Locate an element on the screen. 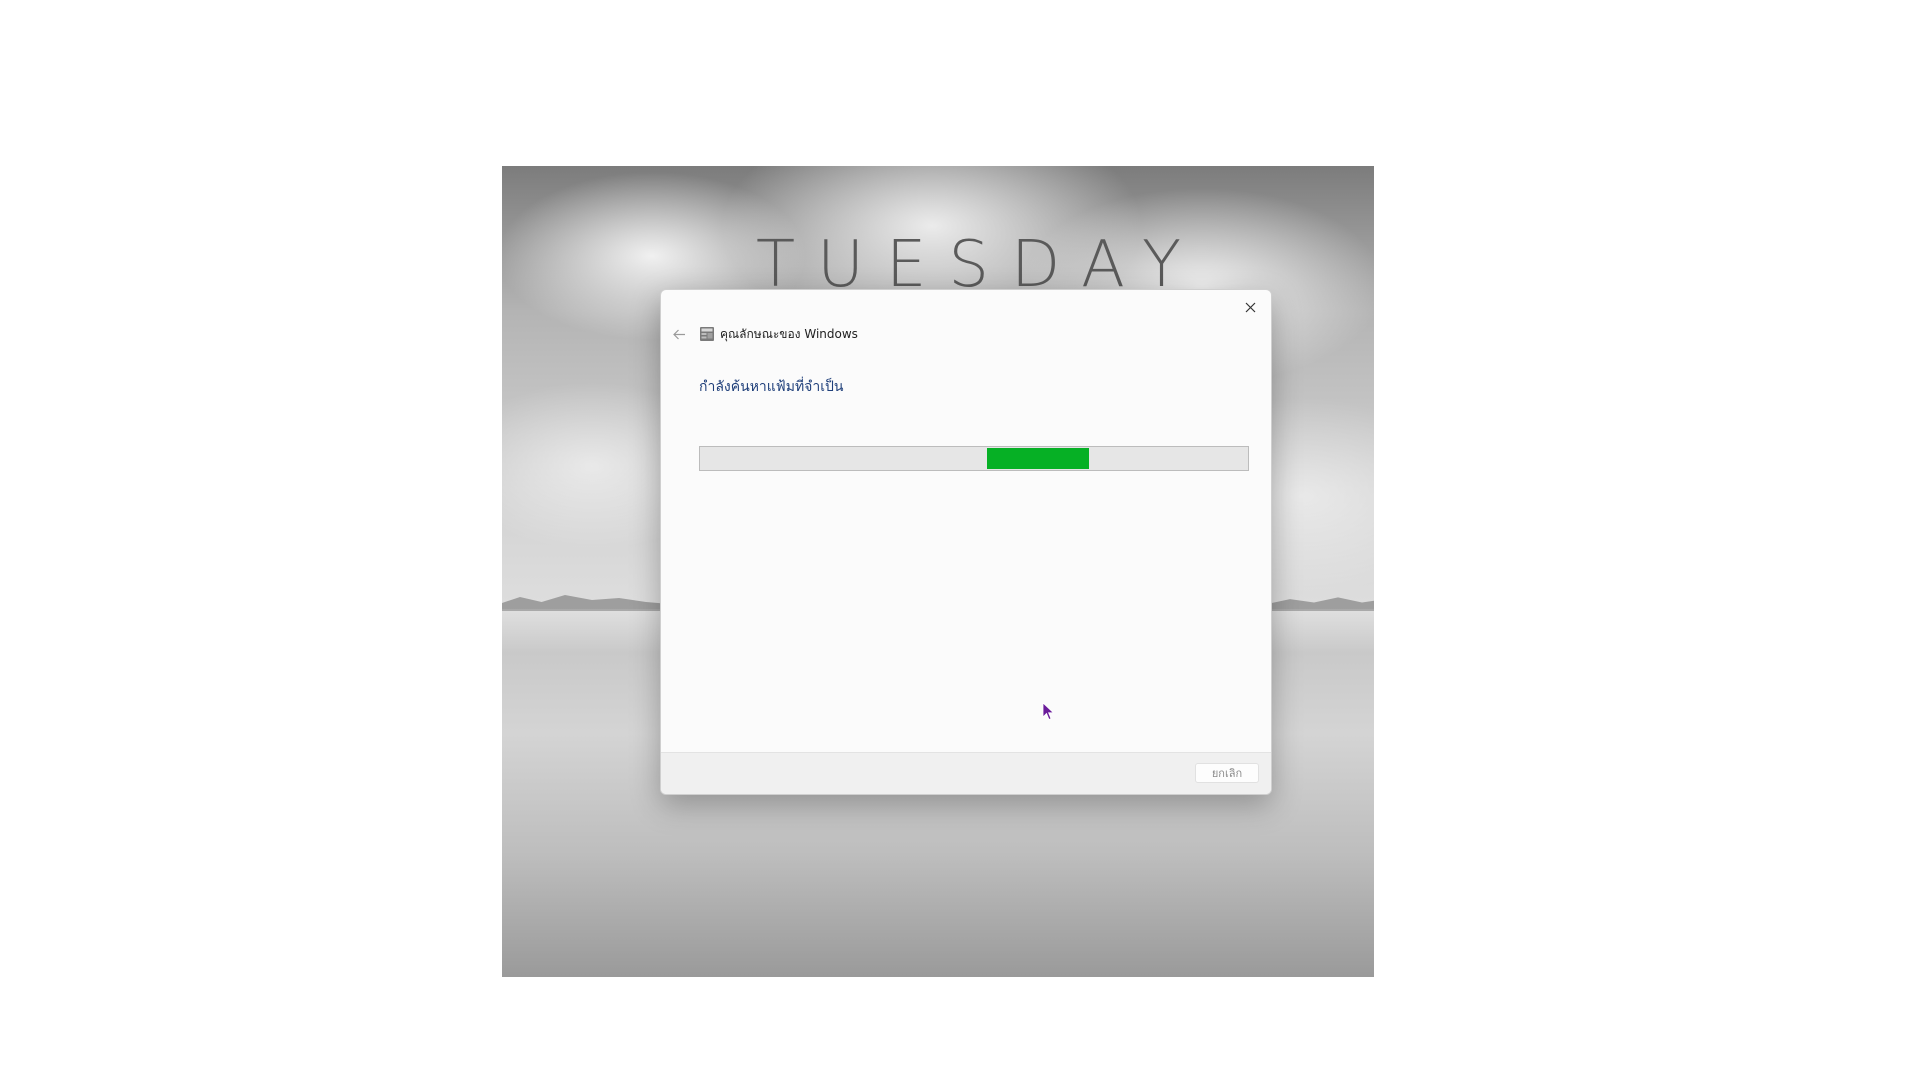 The image size is (1920, 1080). dialog-header: คุณลักษณะของ Windows is located at coordinates (762, 334).